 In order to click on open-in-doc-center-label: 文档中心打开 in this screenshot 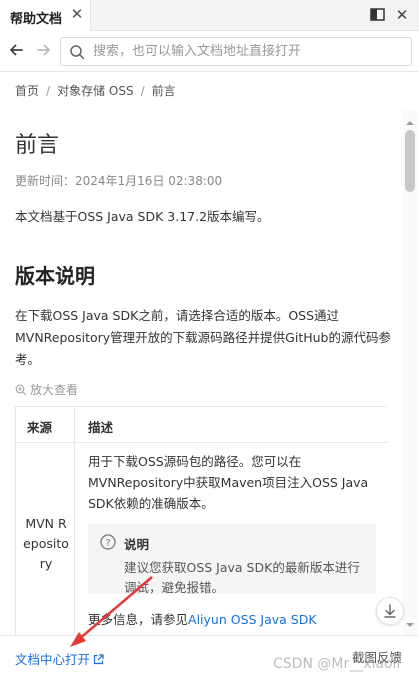, I will do `click(53, 659)`.